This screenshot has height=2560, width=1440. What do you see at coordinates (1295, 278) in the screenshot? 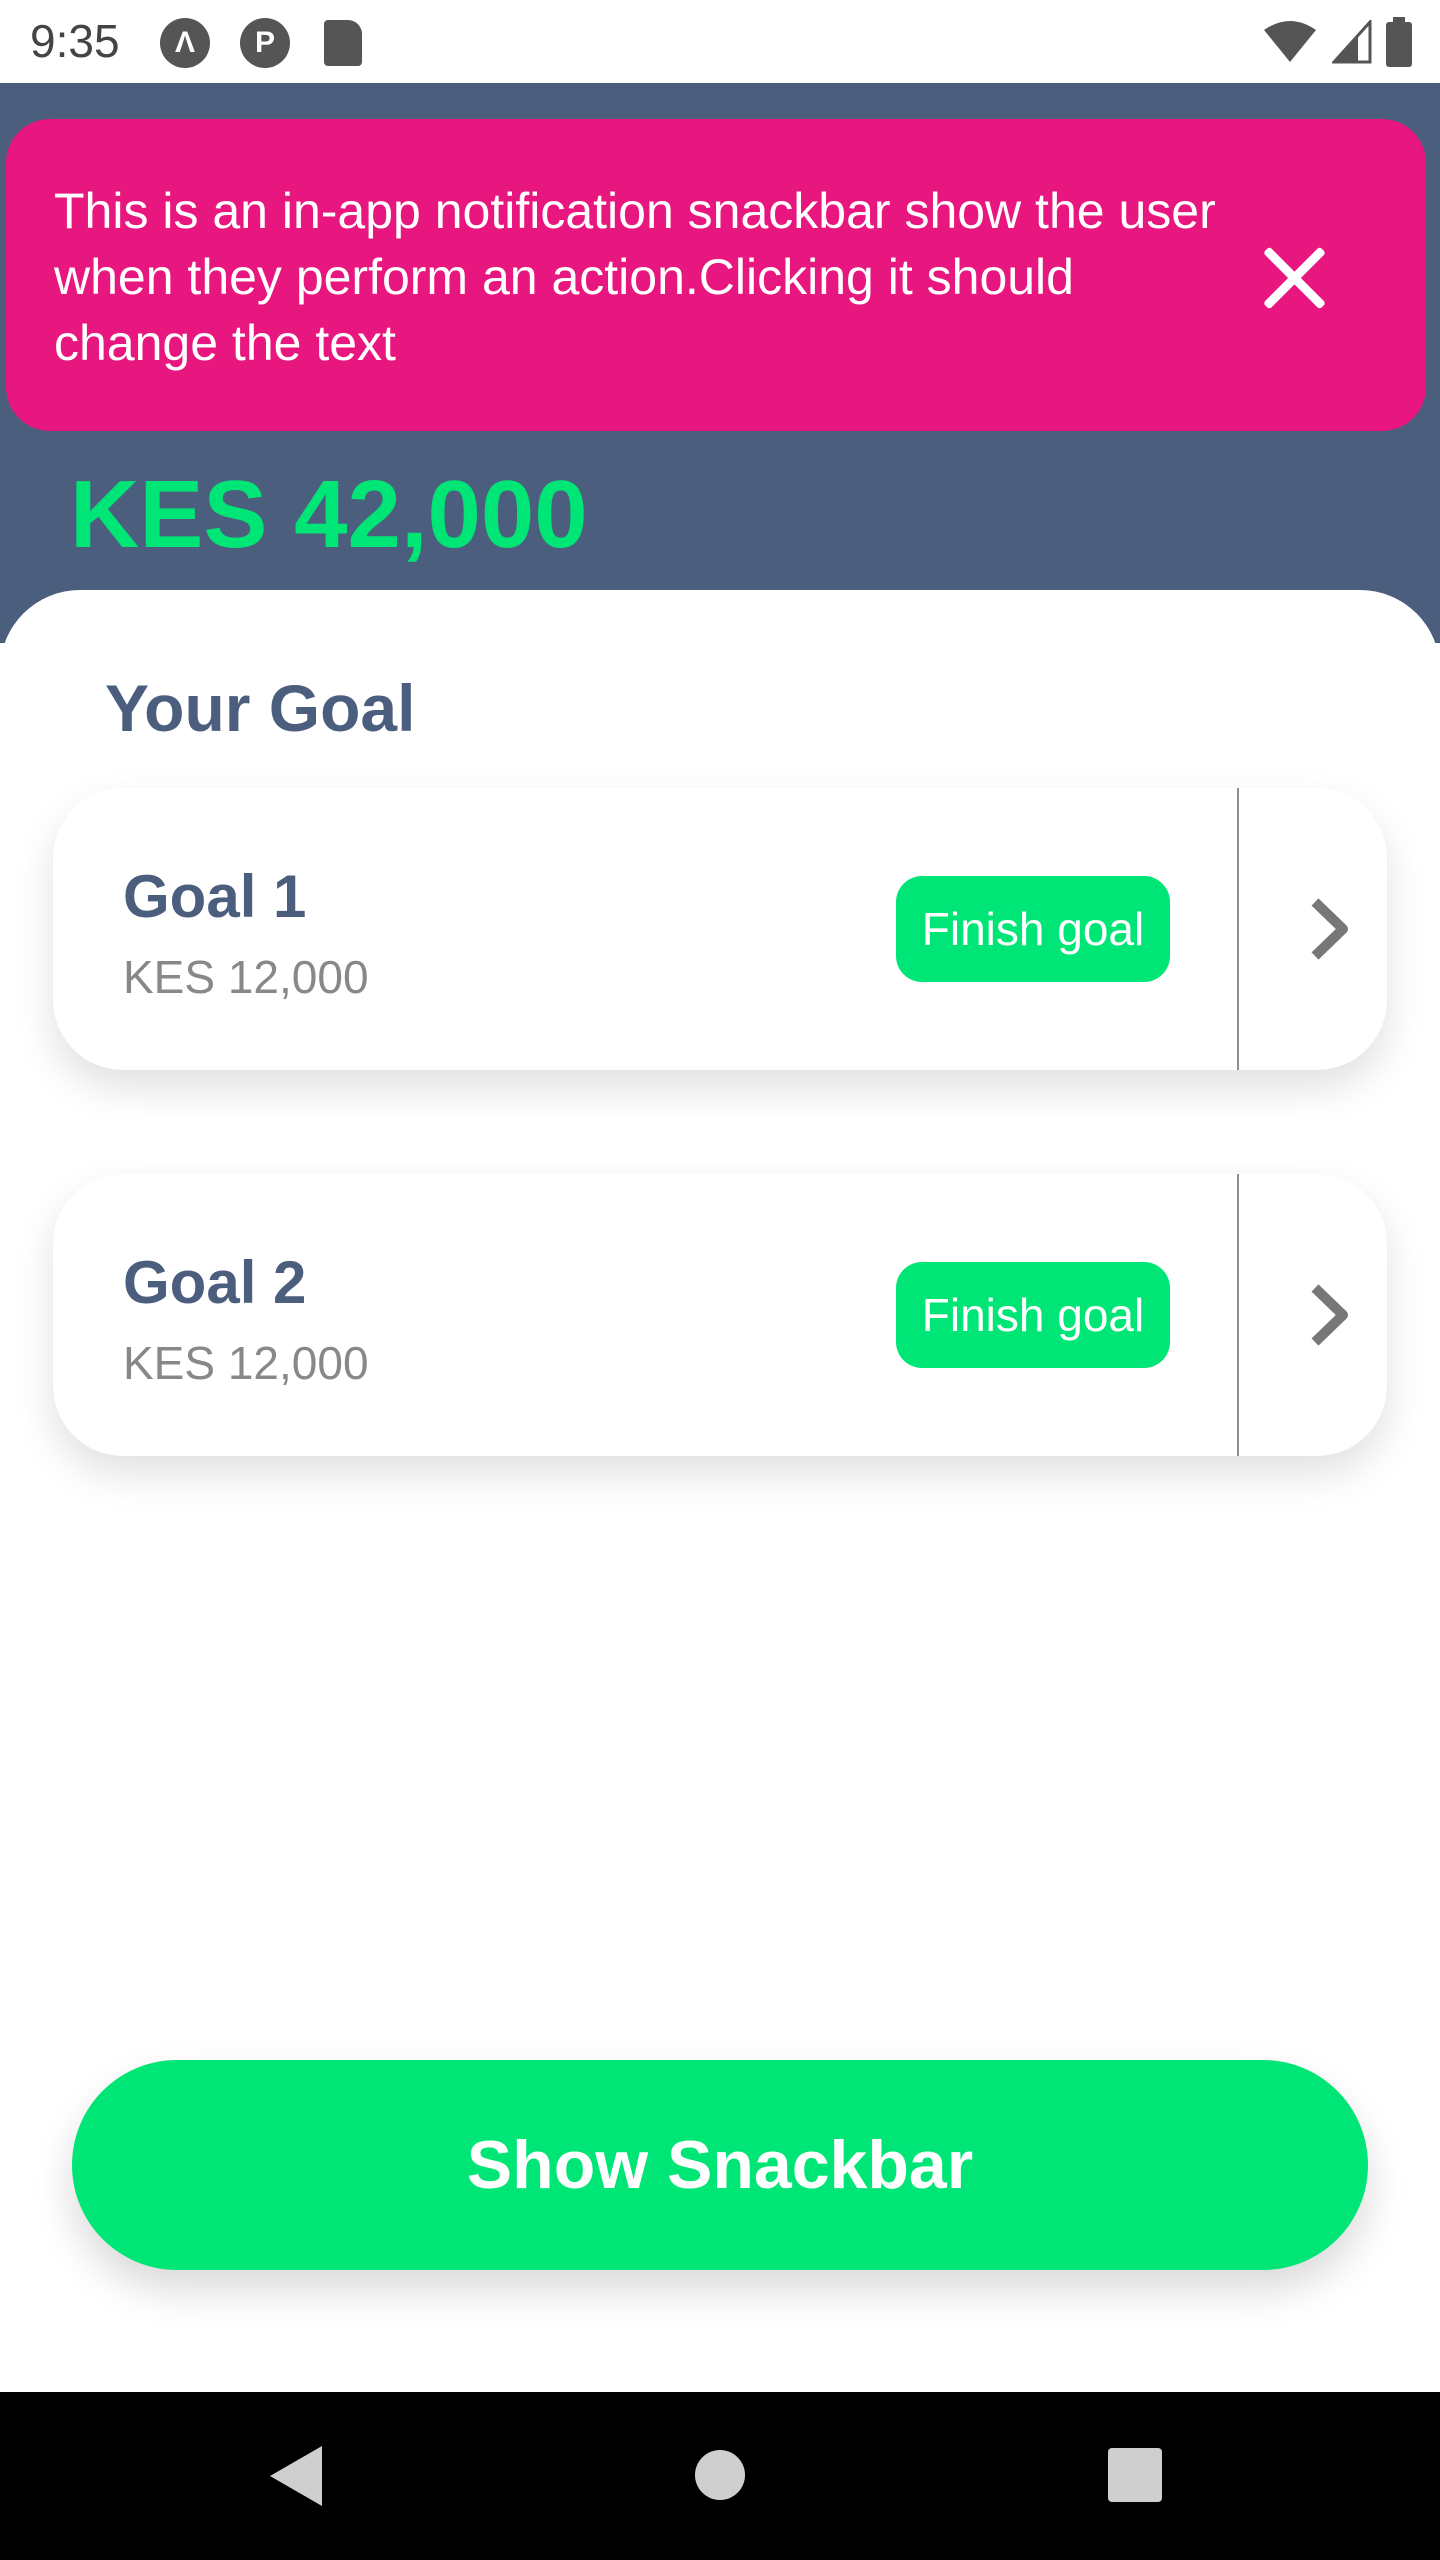
I see `close-icon` at bounding box center [1295, 278].